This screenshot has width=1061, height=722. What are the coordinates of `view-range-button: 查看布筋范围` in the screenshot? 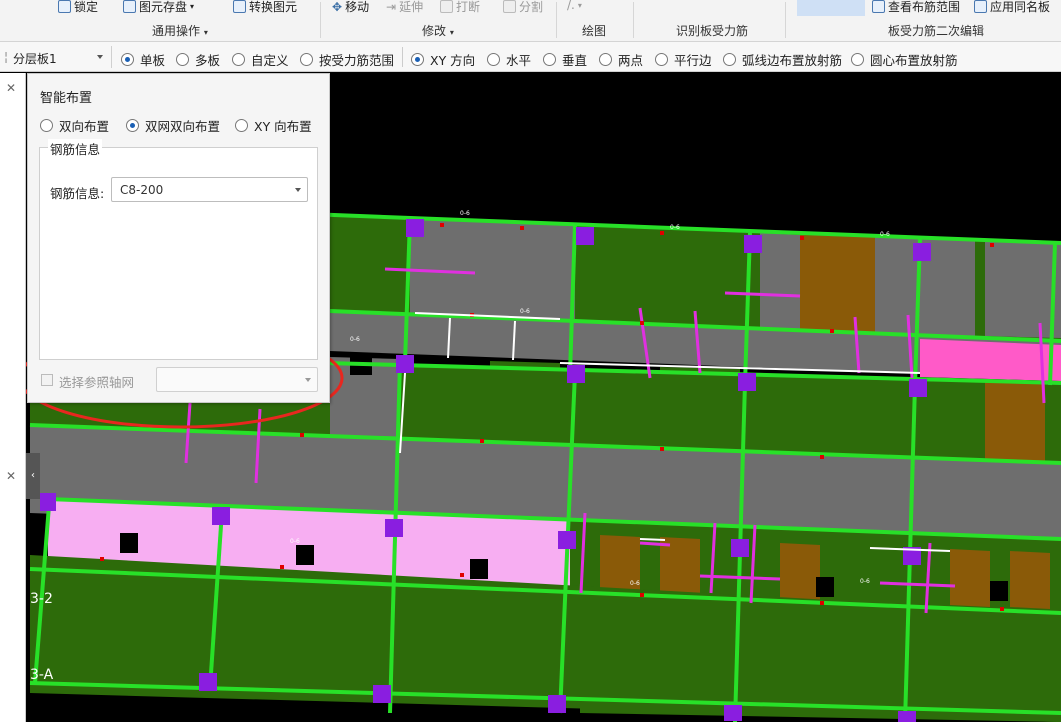 It's located at (916, 7).